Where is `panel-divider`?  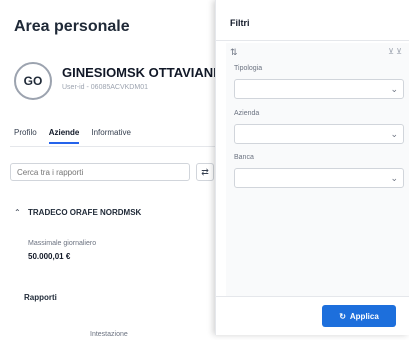 panel-divider is located at coordinates (312, 40).